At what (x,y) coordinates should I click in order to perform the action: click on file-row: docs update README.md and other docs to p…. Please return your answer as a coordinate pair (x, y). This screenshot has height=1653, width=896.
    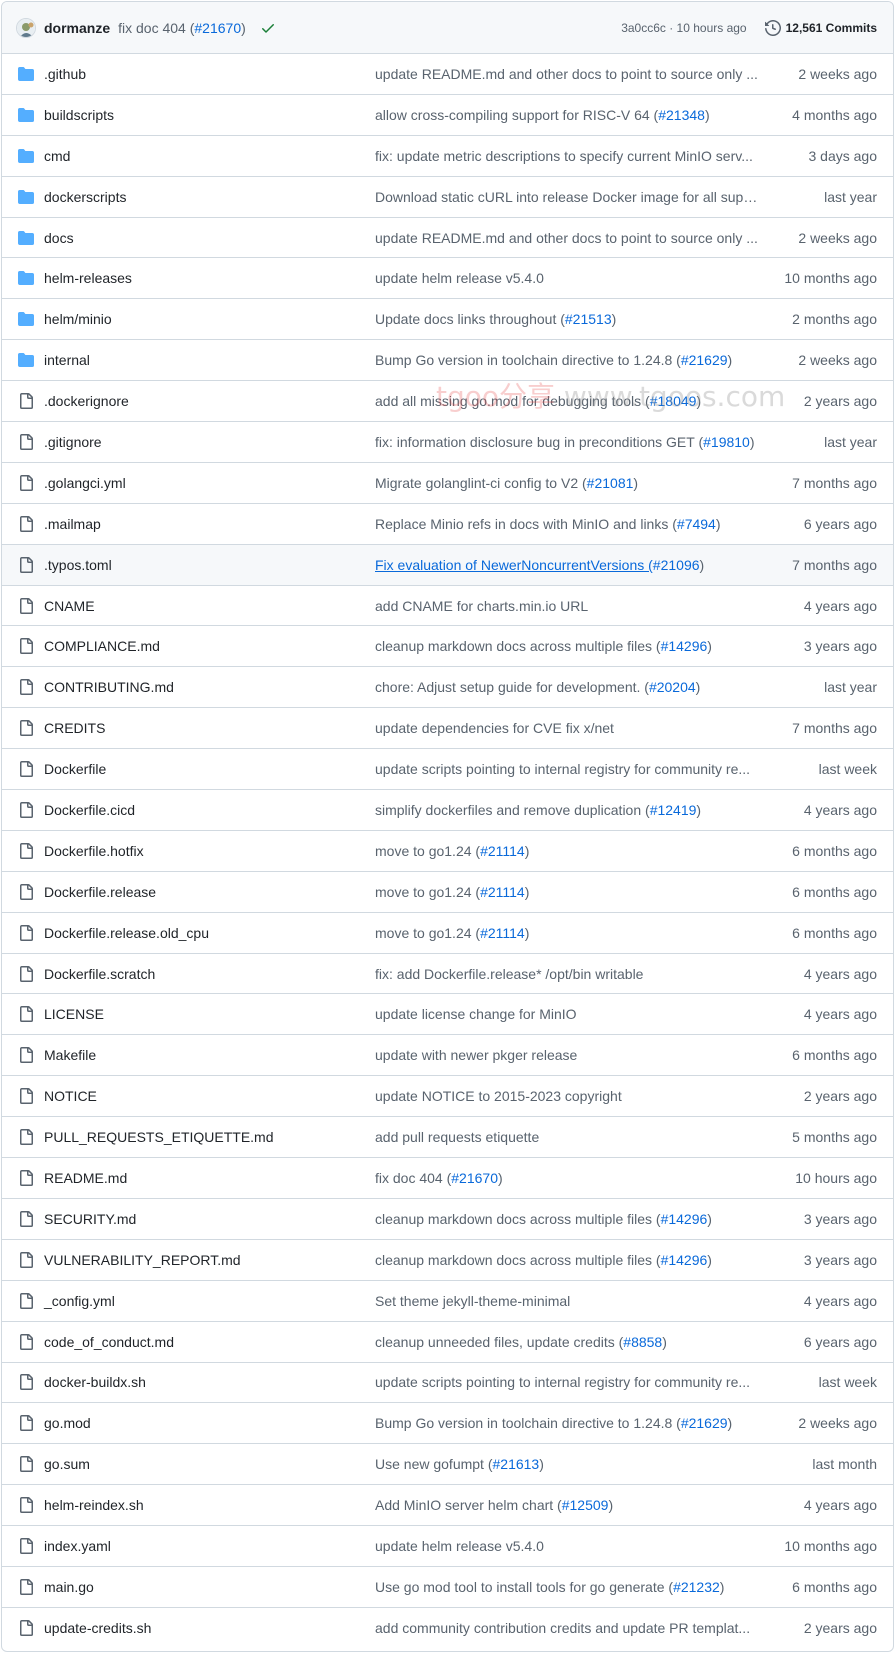
    Looking at the image, I should click on (447, 238).